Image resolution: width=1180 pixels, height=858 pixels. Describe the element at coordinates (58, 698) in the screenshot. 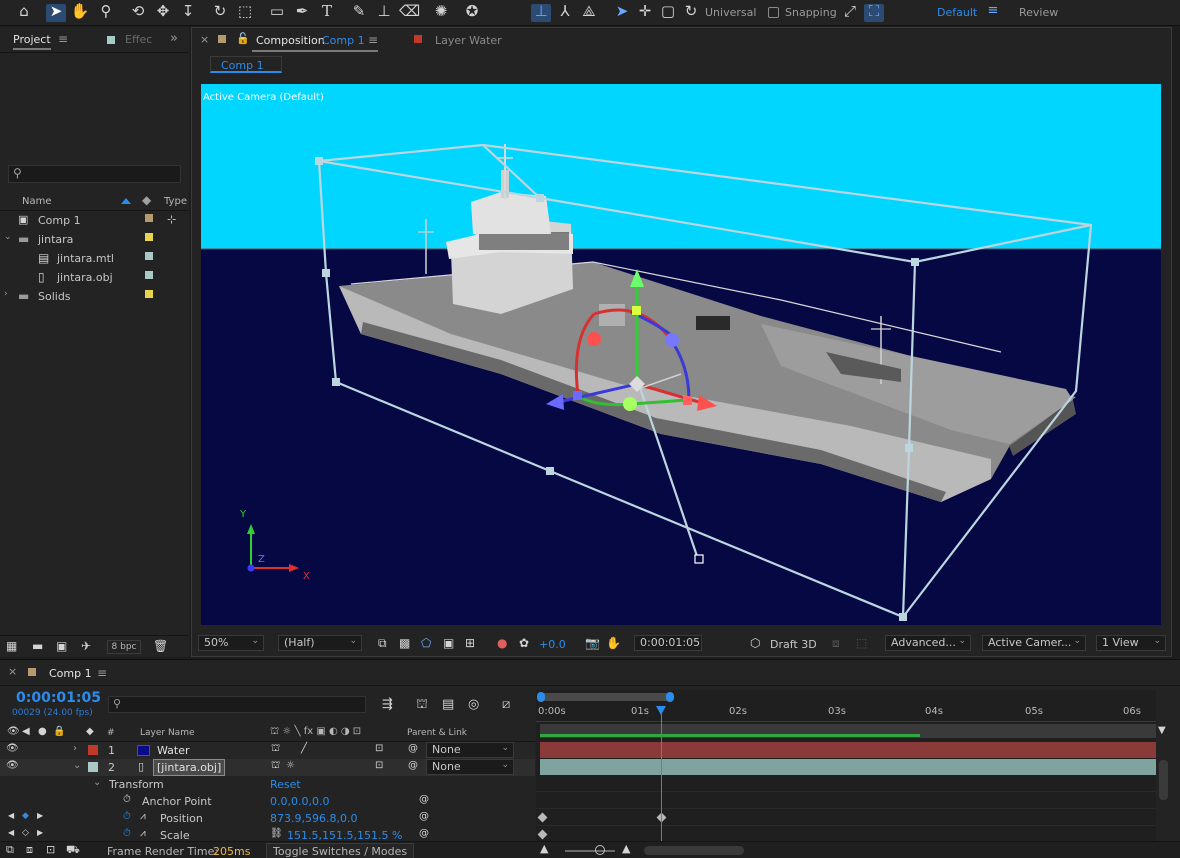

I see `timeline-timecode: 0:00:01:05` at that location.